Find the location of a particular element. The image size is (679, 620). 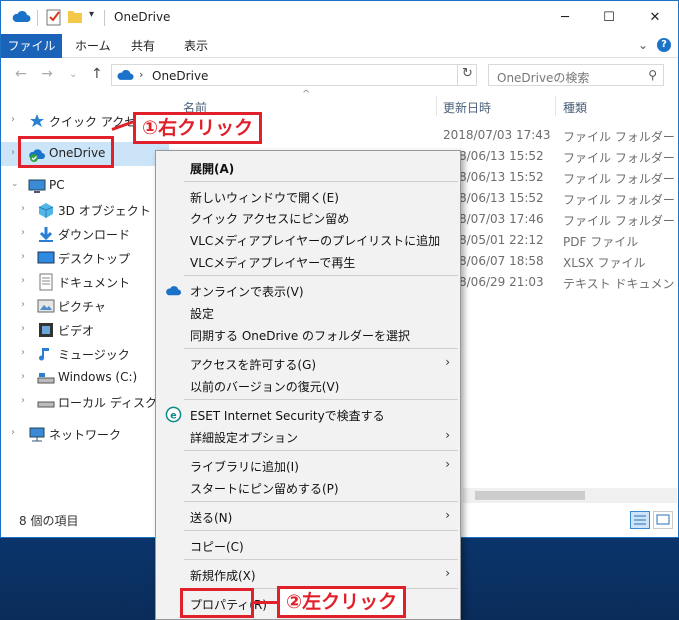

menu-item-vlc-play: VLCメディアプレイヤーで再生 is located at coordinates (308, 261).